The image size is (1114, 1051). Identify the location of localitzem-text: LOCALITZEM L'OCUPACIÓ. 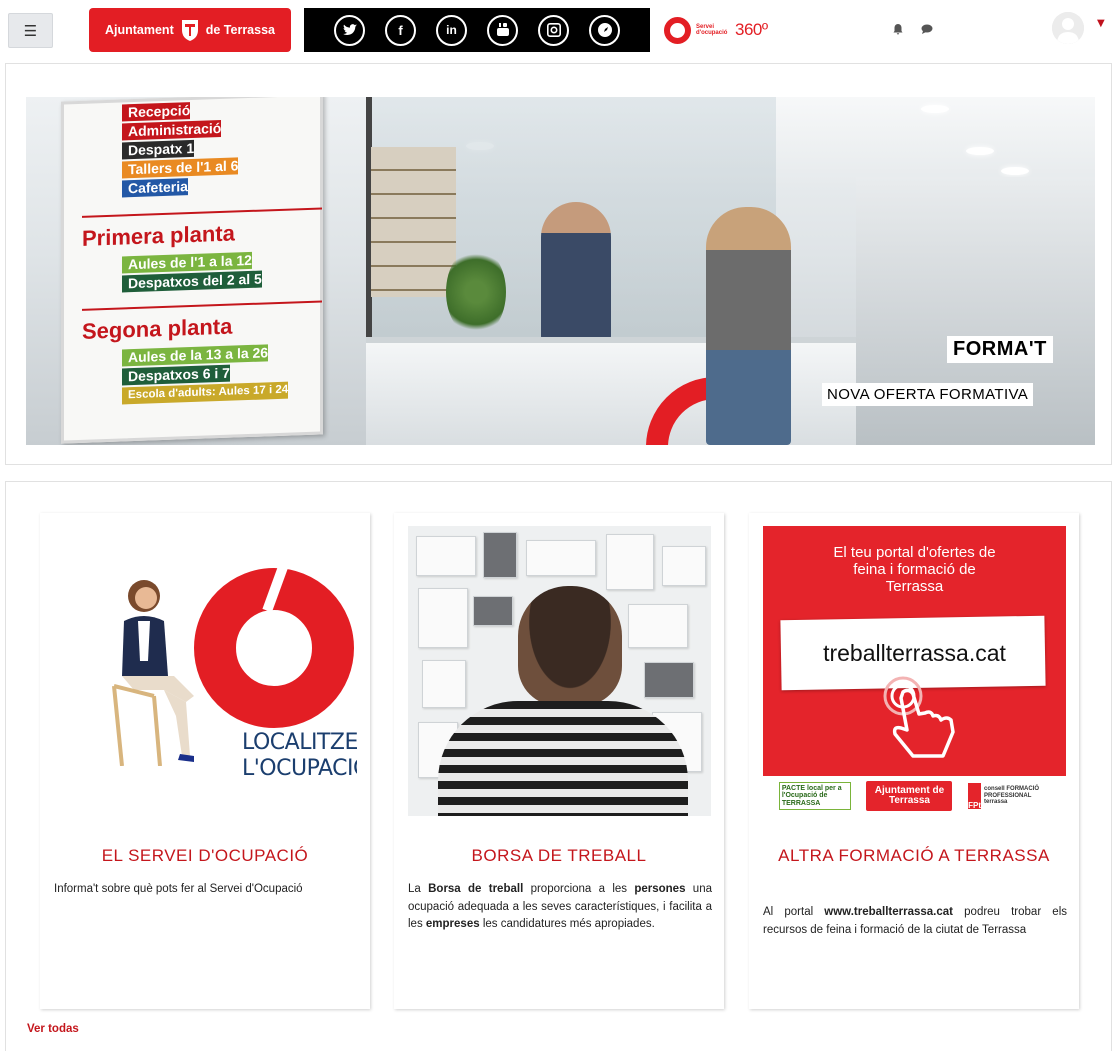
(299, 756).